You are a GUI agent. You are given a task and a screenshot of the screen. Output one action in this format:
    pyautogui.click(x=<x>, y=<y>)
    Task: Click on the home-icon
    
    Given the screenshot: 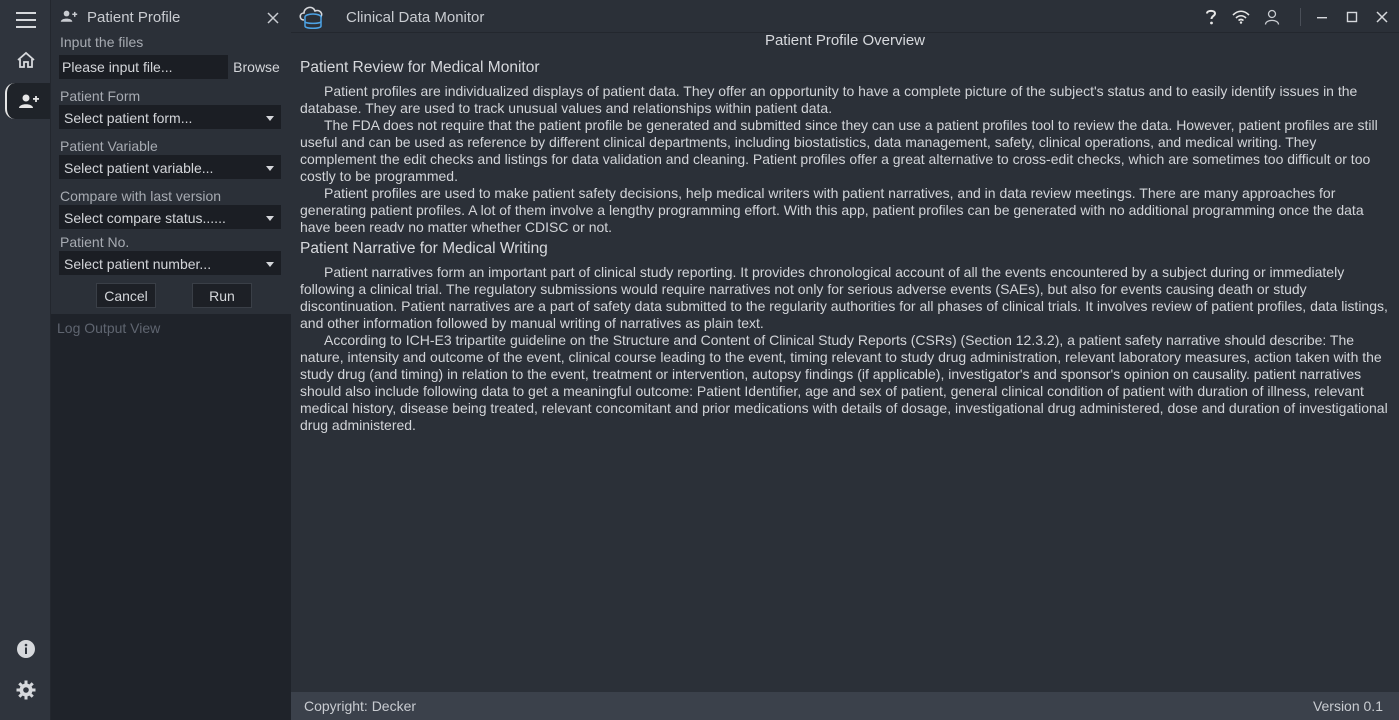 What is the action you would take?
    pyautogui.click(x=25, y=60)
    